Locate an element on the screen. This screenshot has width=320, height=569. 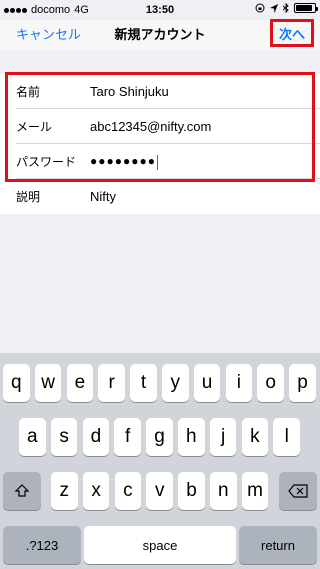
shift-key is located at coordinates (22, 491).